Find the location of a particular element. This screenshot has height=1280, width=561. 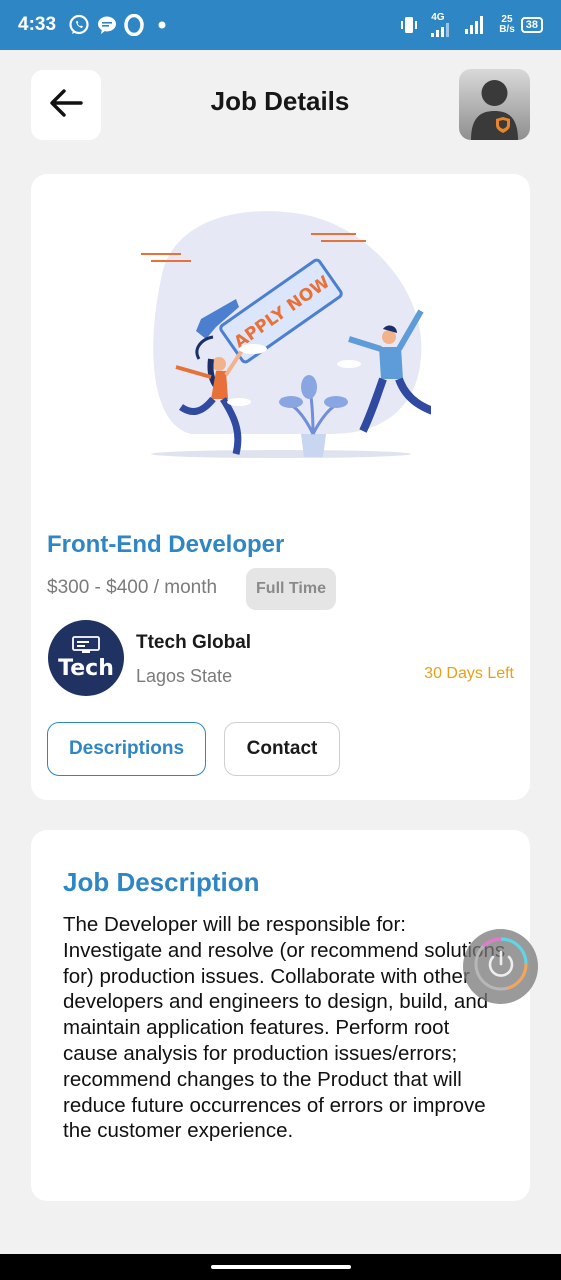

power-icon is located at coordinates (501, 966).